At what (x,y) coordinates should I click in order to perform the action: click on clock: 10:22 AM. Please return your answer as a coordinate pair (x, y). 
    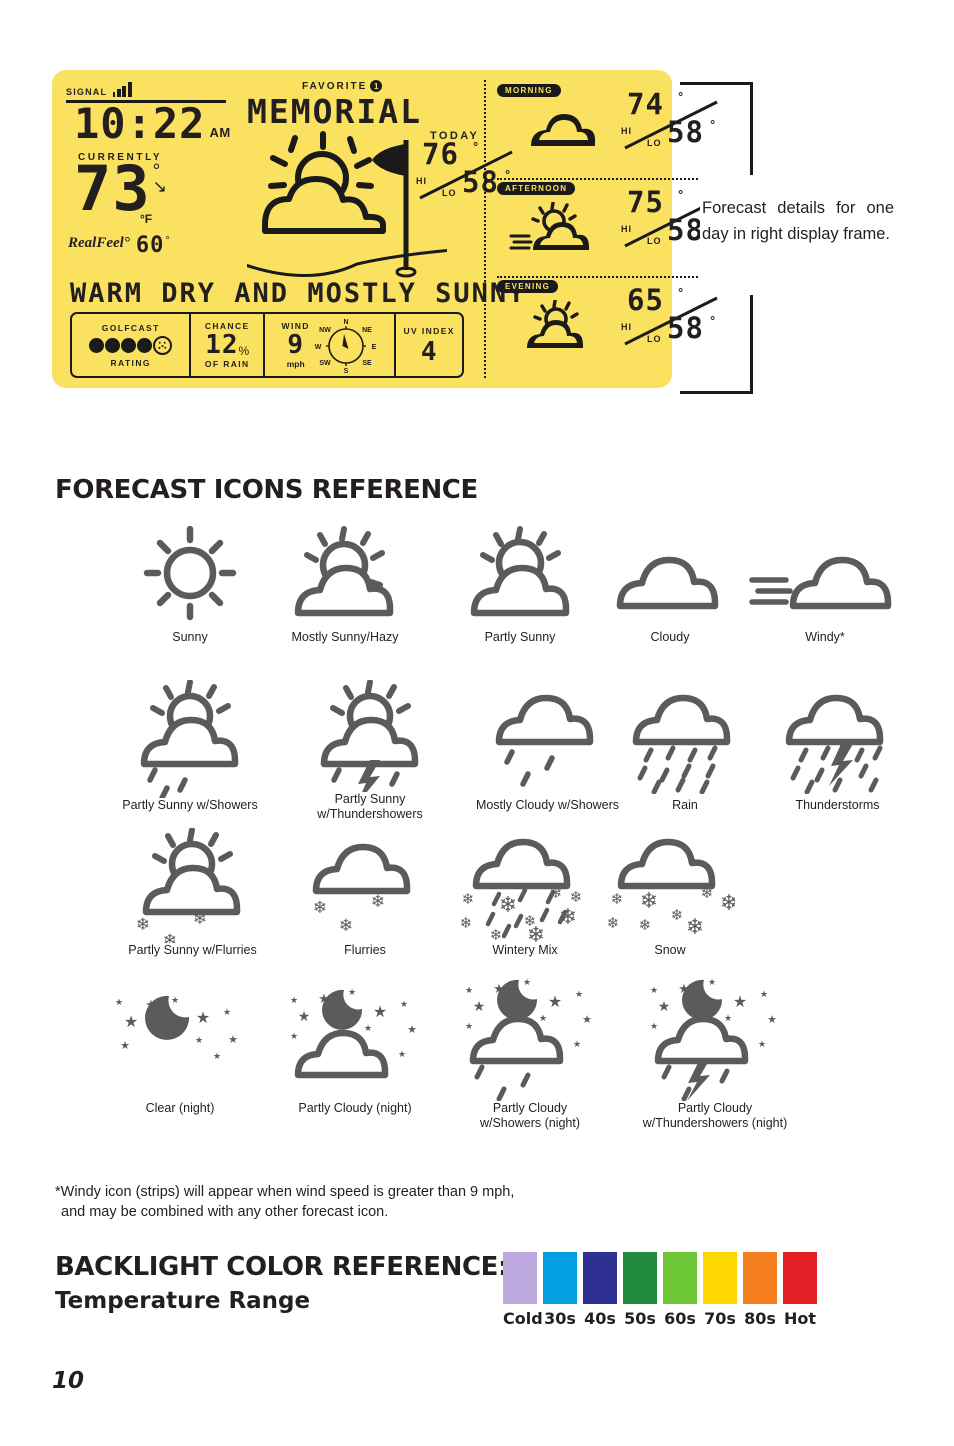
    Looking at the image, I should click on (152, 124).